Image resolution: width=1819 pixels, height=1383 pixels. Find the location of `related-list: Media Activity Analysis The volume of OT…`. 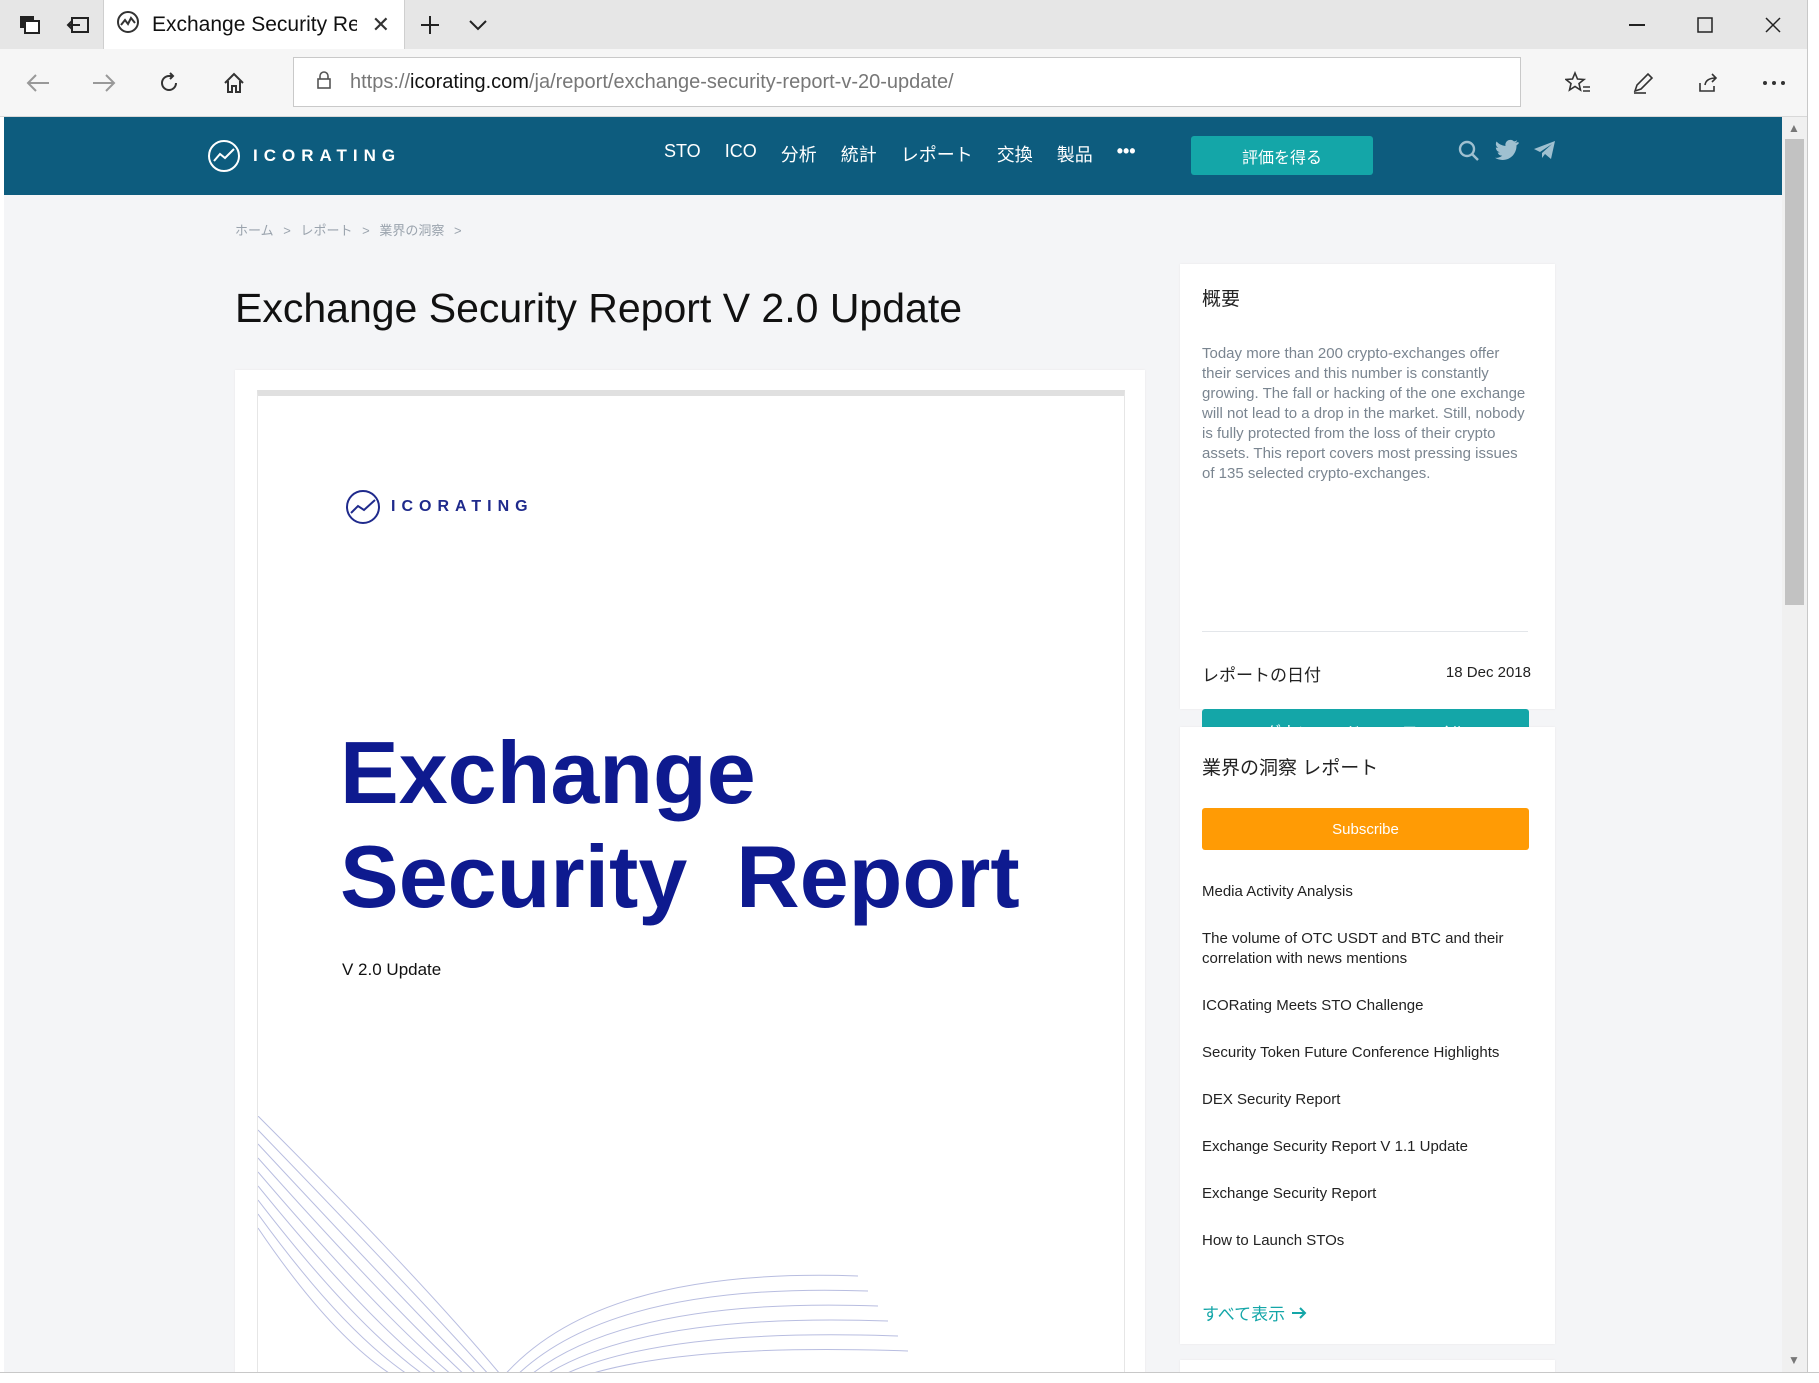

related-list: Media Activity Analysis The volume of OT… is located at coordinates (1367, 1080).